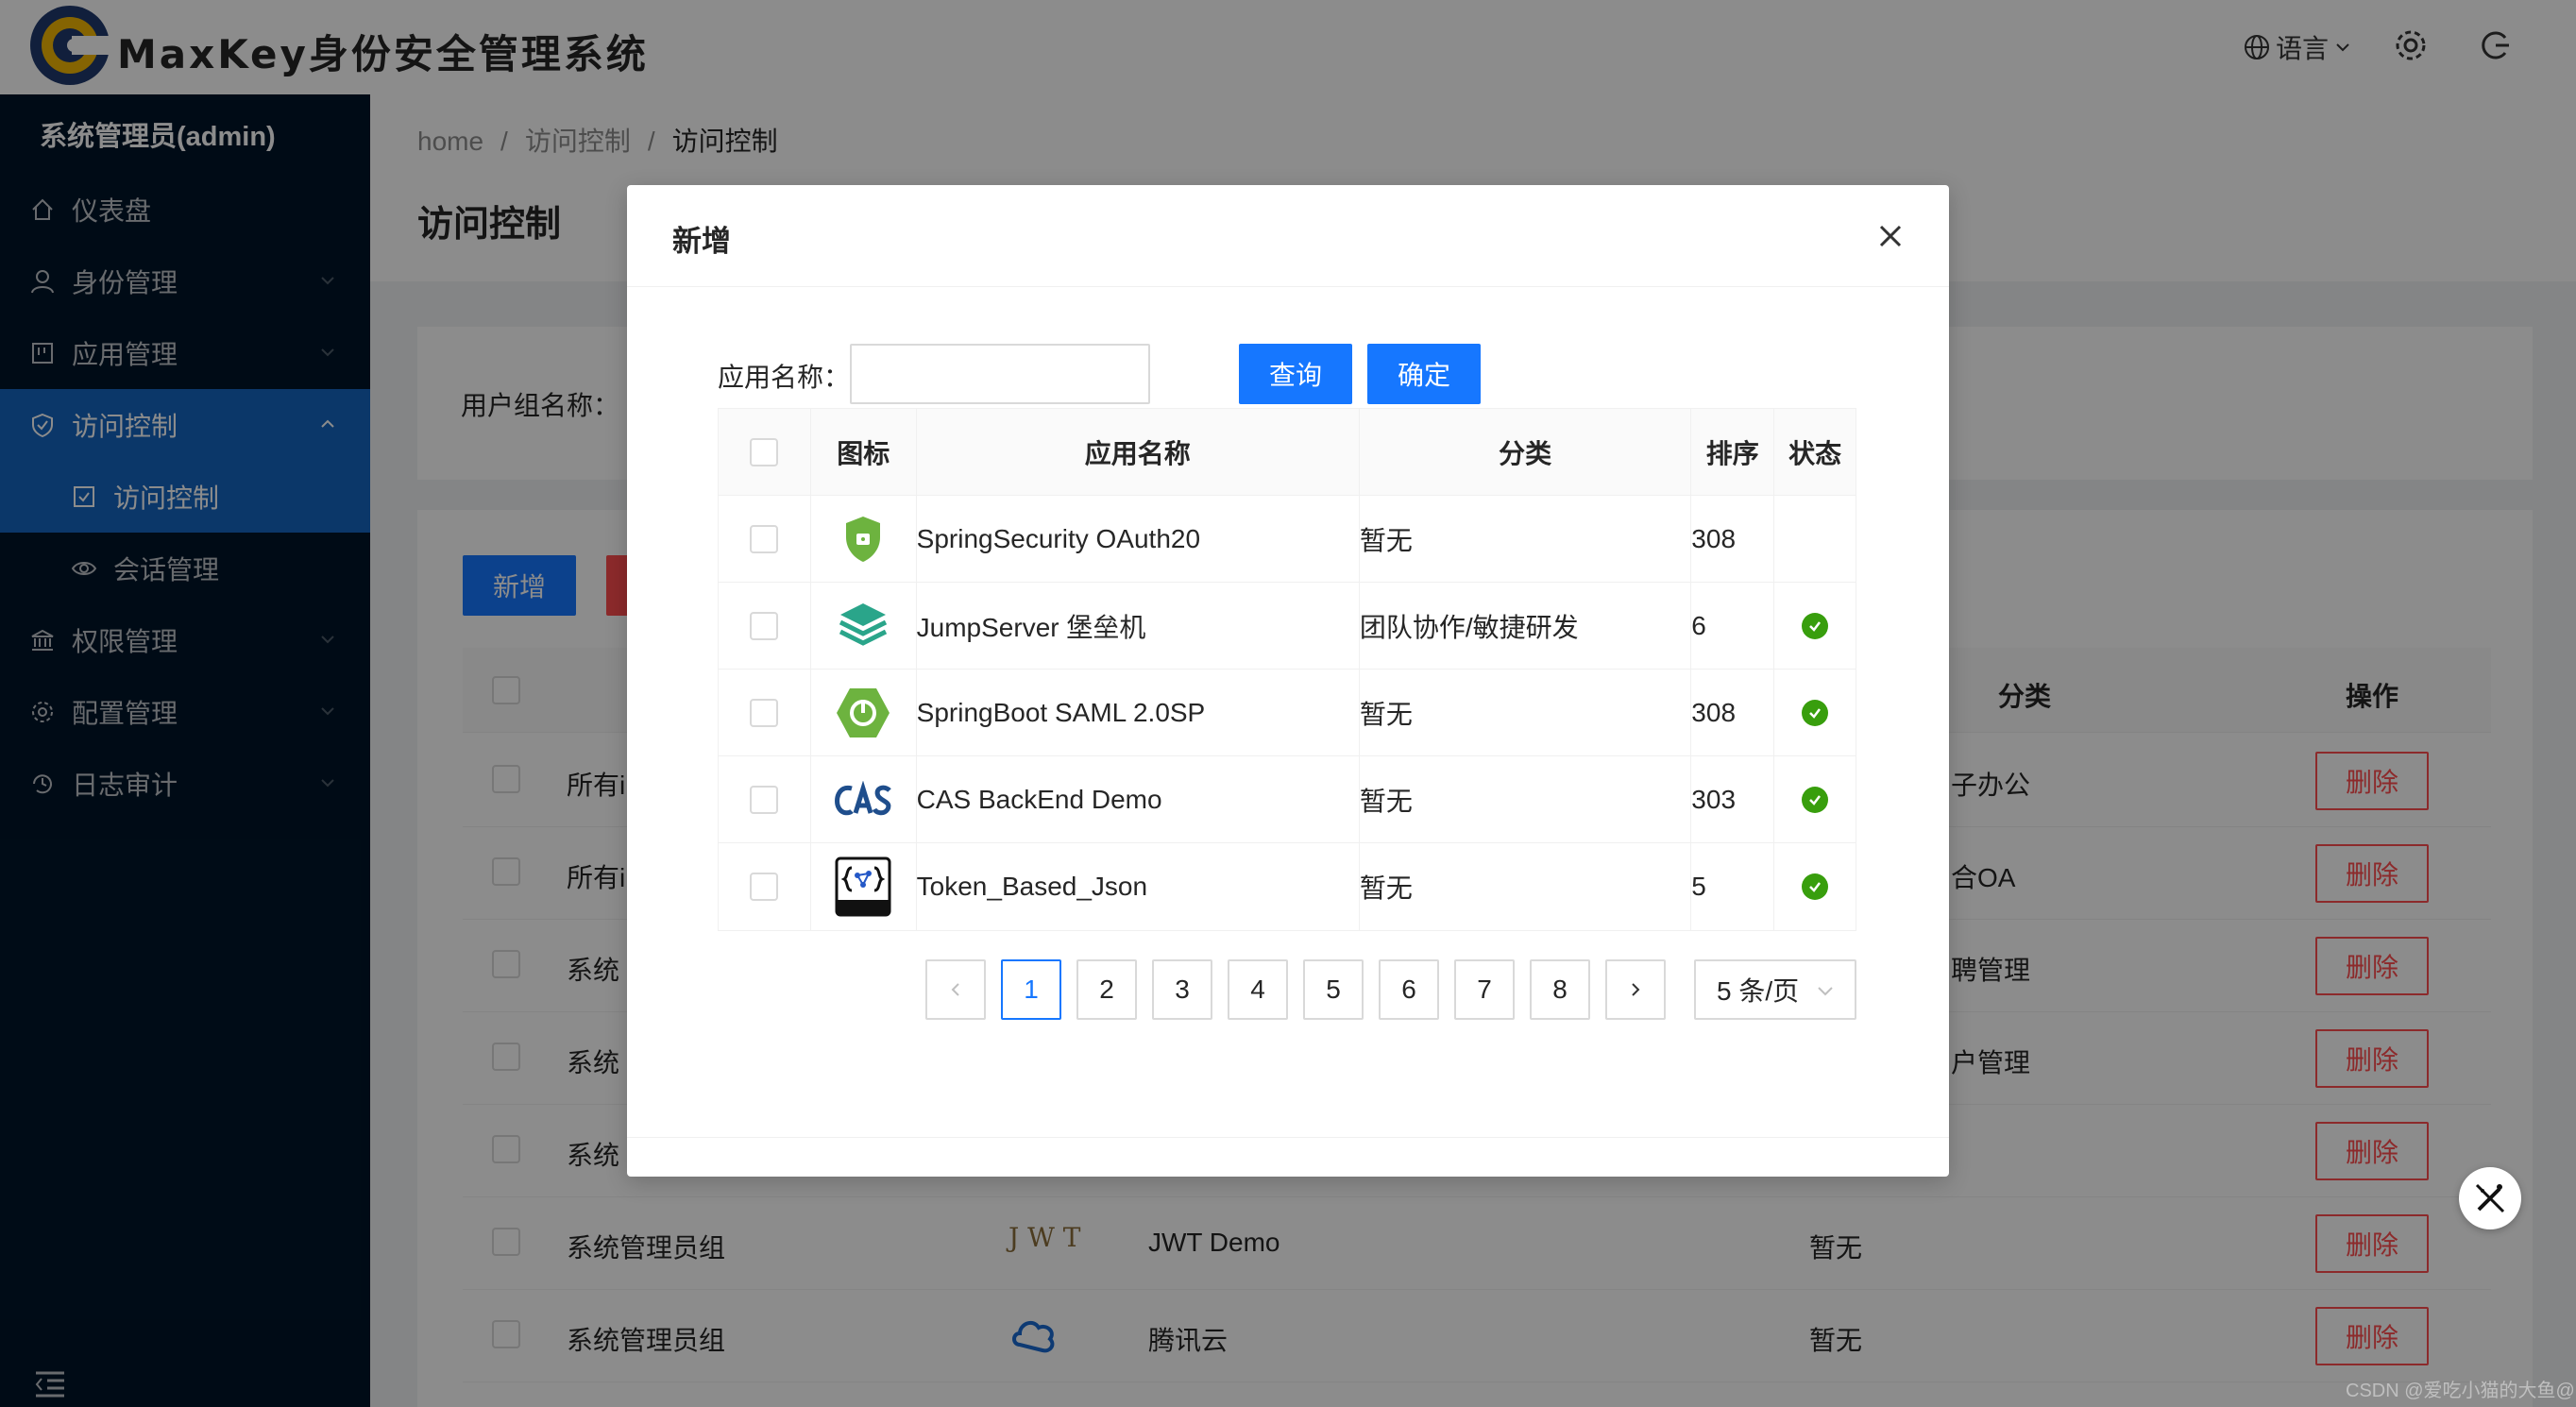  I want to click on page-8: 8, so click(1560, 990).